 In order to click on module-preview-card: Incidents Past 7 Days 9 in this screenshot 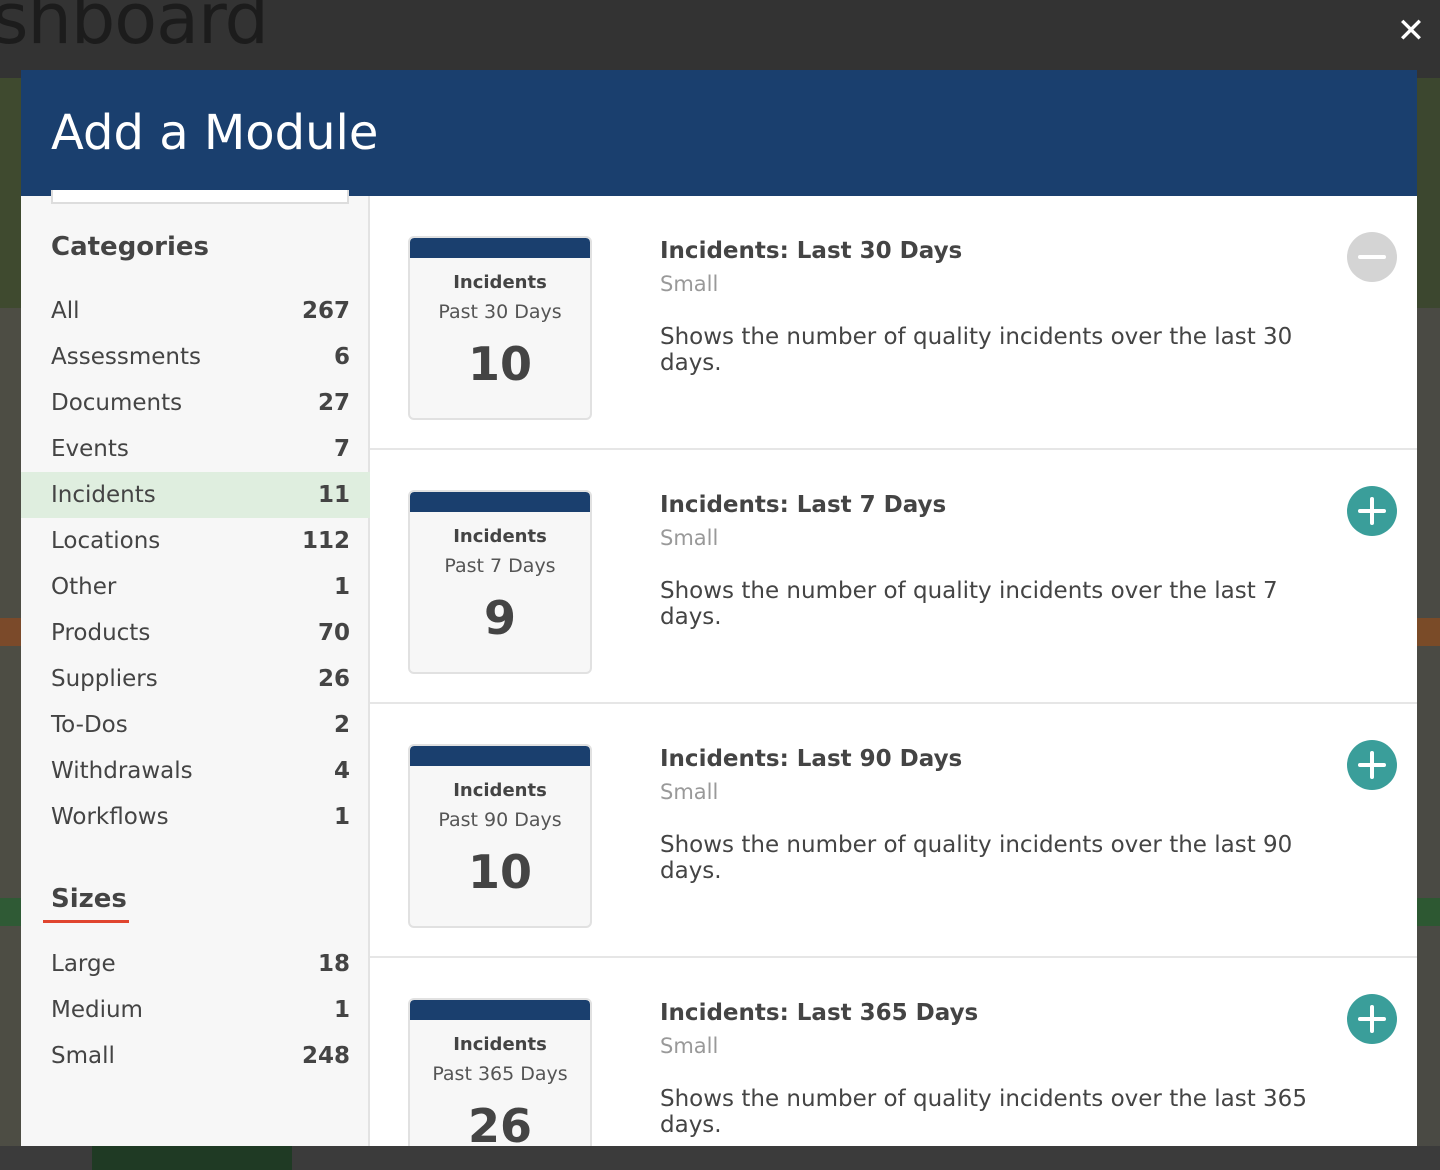, I will do `click(500, 582)`.